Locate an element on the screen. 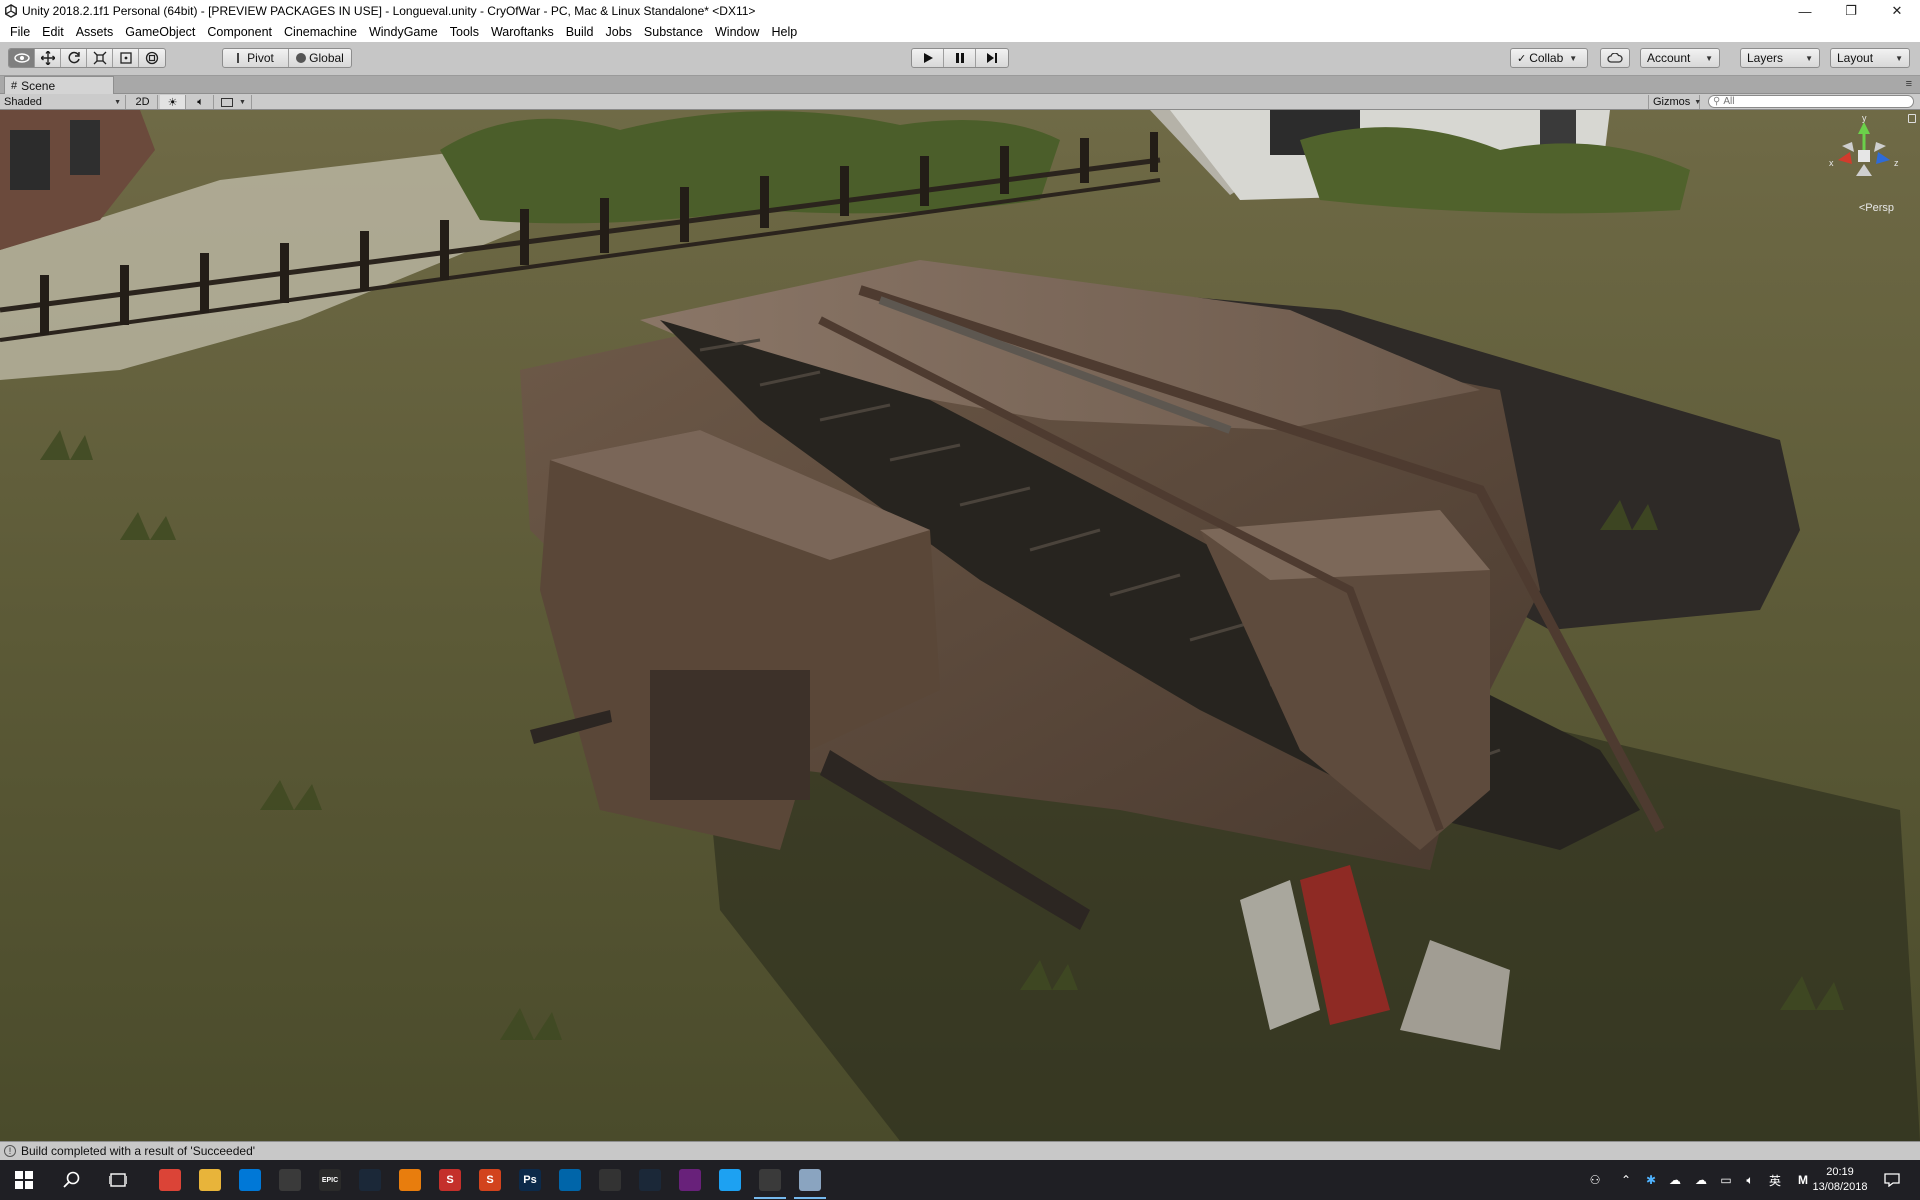 This screenshot has width=1920, height=1200. menu-waroftanks: Waroftanks is located at coordinates (522, 32).